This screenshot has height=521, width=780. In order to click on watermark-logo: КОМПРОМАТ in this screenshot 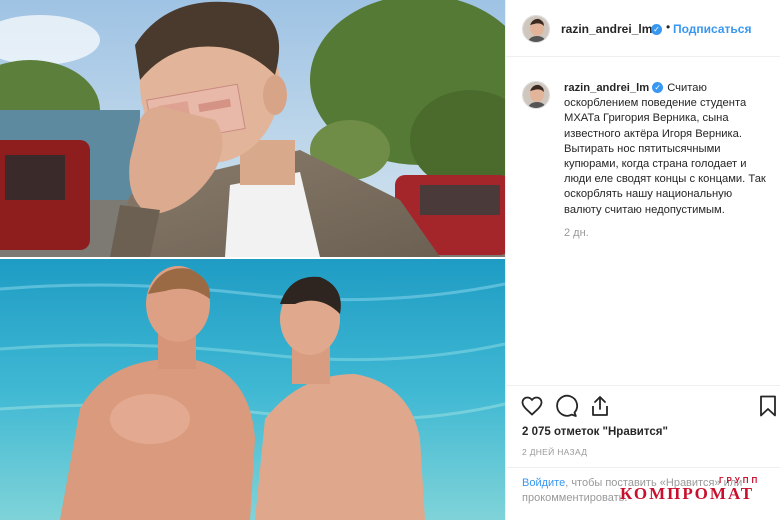, I will do `click(687, 493)`.